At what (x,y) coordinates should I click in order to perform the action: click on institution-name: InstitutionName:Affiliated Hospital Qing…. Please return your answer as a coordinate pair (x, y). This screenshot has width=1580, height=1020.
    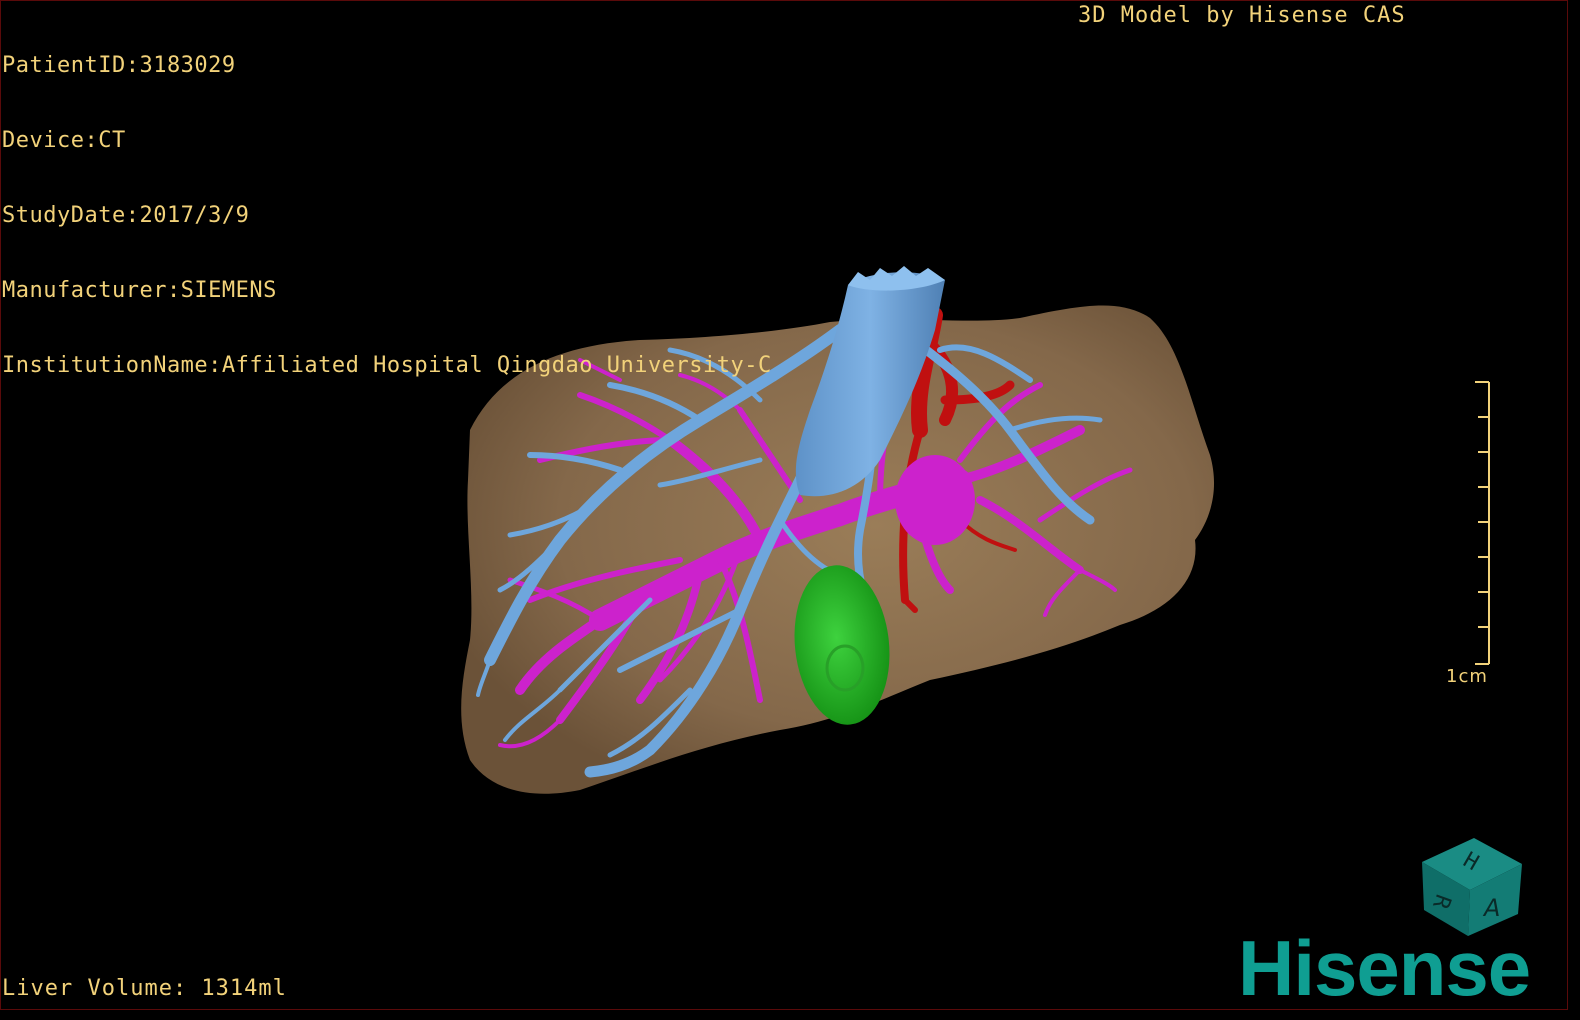
    Looking at the image, I should click on (387, 365).